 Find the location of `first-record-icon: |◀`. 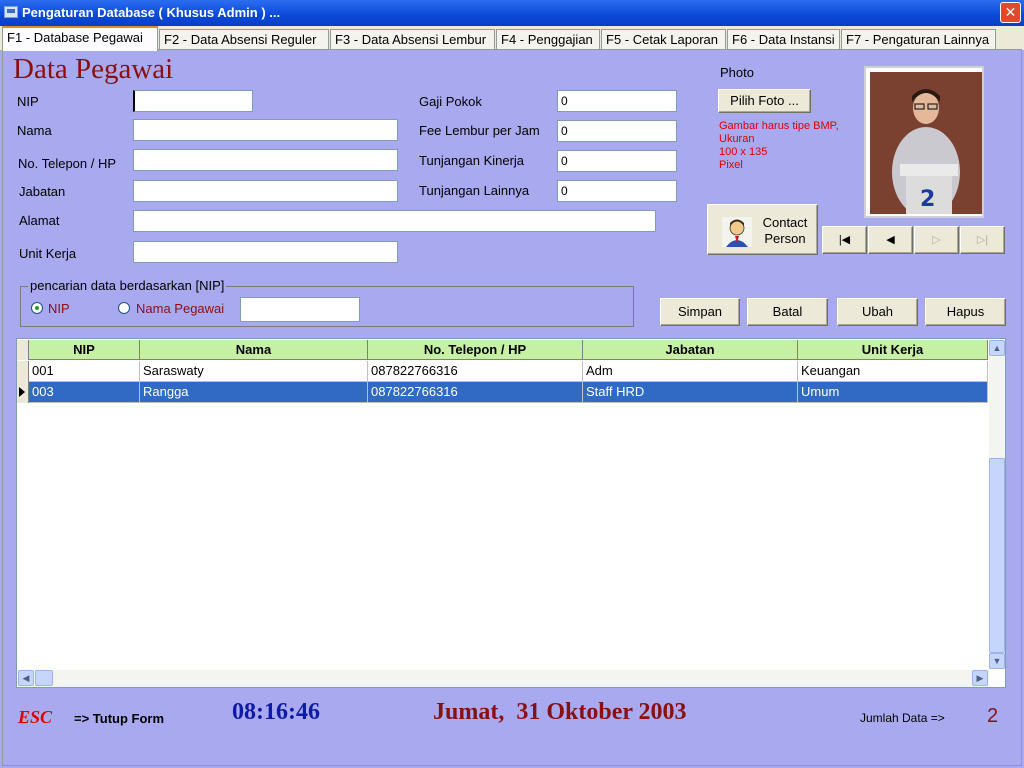

first-record-icon: |◀ is located at coordinates (844, 240).